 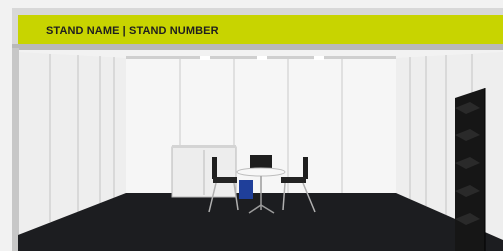 What do you see at coordinates (204, 171) in the screenshot?
I see `storage-cabinet` at bounding box center [204, 171].